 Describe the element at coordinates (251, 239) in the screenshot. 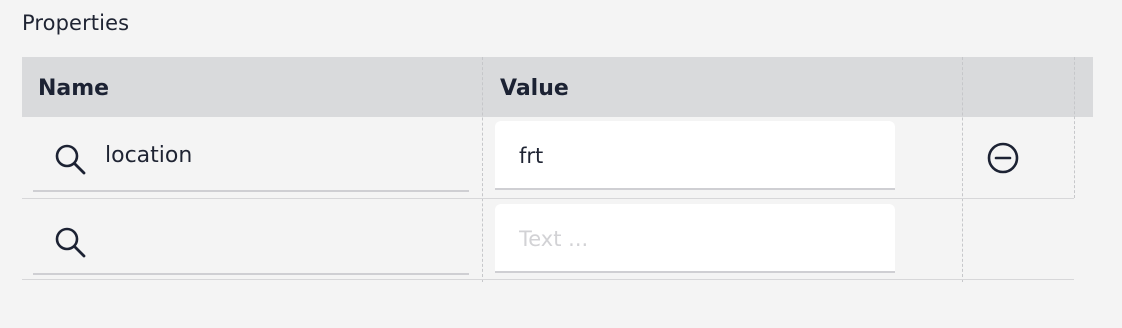

I see `property-name-field` at that location.